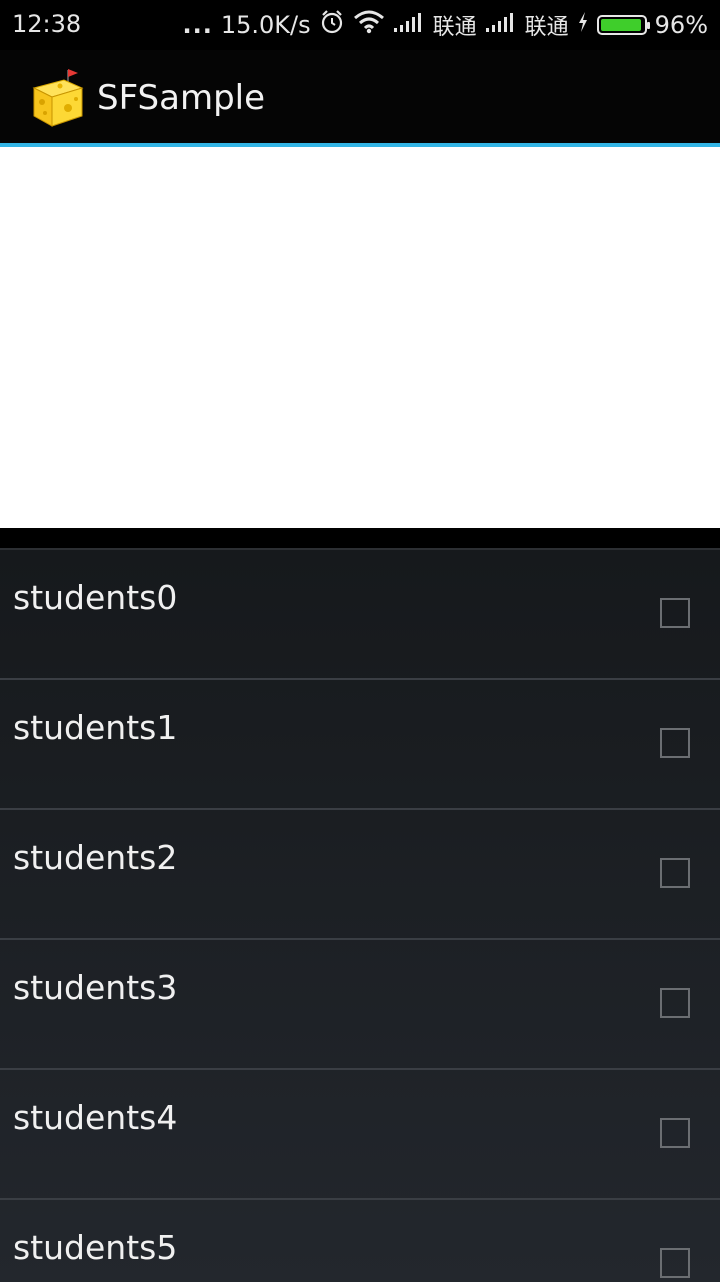 The image size is (720, 1282). I want to click on list-item-label: students3, so click(95, 987).